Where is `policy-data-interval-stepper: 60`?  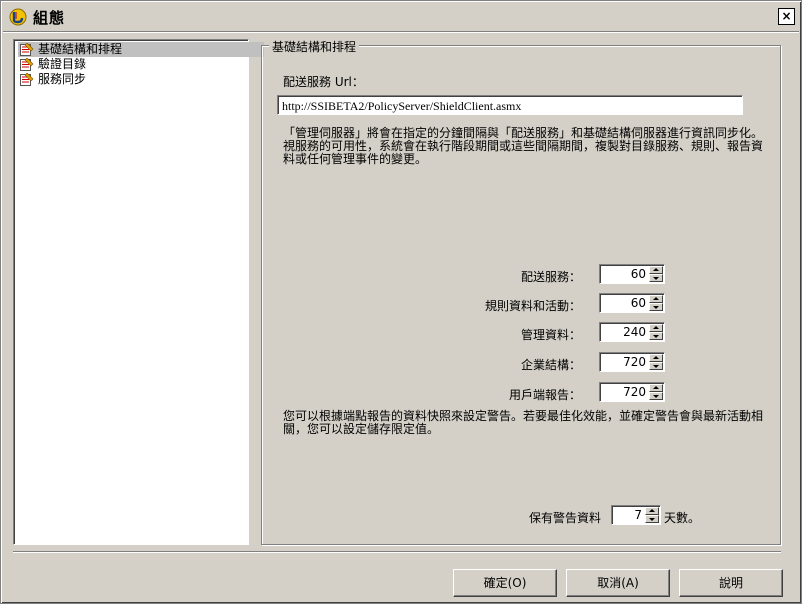
policy-data-interval-stepper: 60 is located at coordinates (632, 303).